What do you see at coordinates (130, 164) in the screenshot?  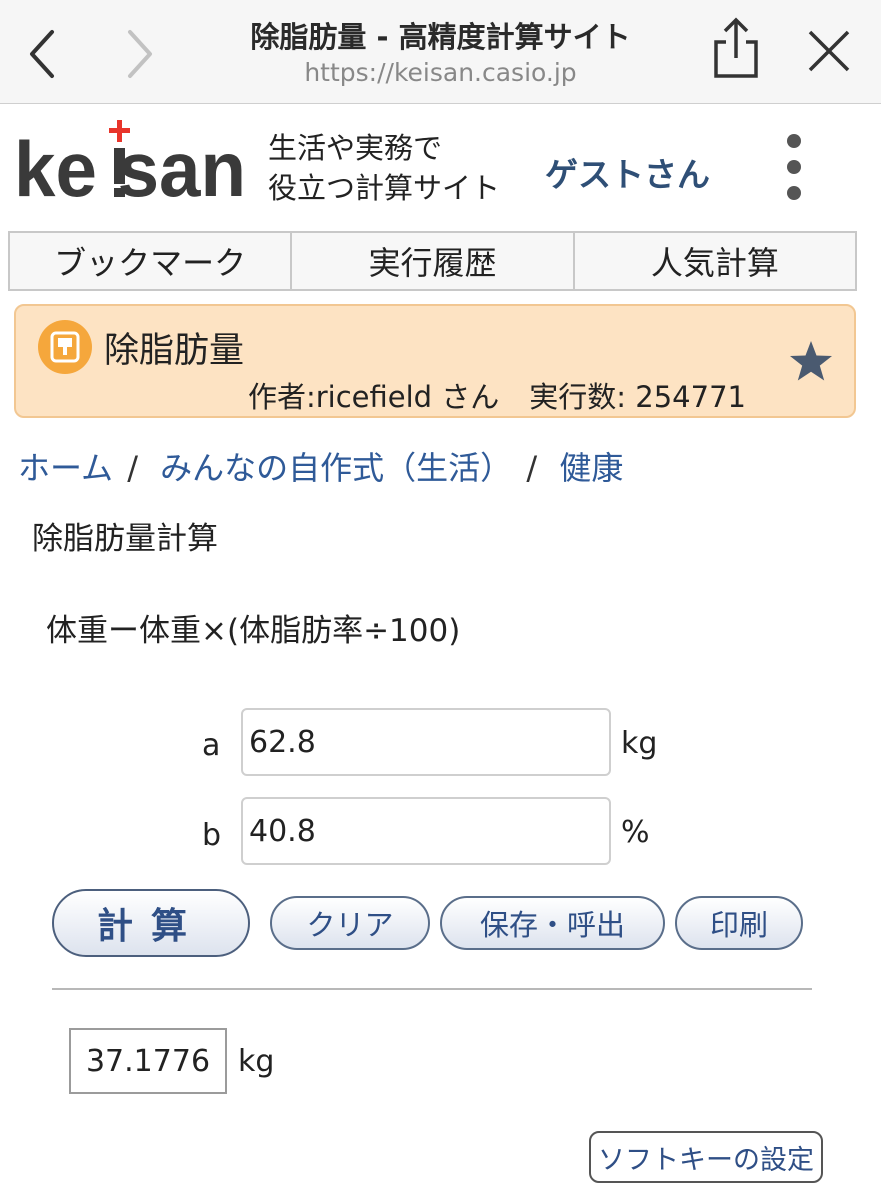 I see `svg-text: ke san` at bounding box center [130, 164].